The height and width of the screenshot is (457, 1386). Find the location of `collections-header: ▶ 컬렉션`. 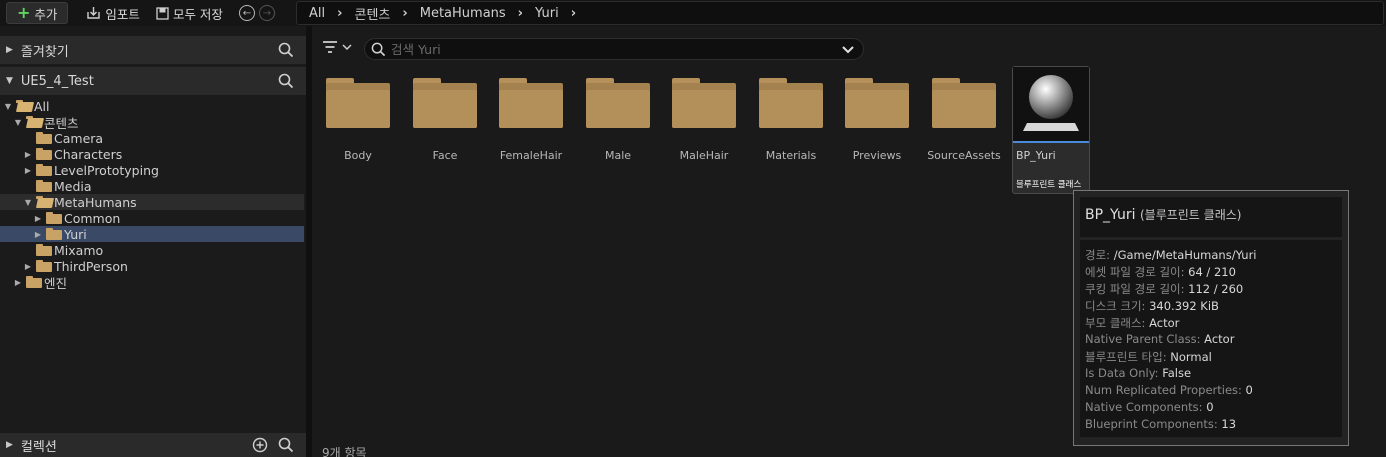

collections-header: ▶ 컬렉션 is located at coordinates (153, 445).